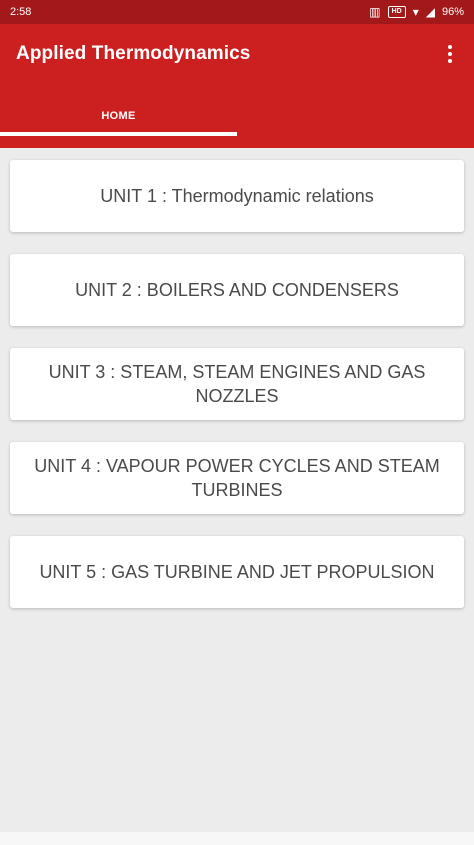 The height and width of the screenshot is (845, 474). I want to click on notification-icon: ▥, so click(375, 12).